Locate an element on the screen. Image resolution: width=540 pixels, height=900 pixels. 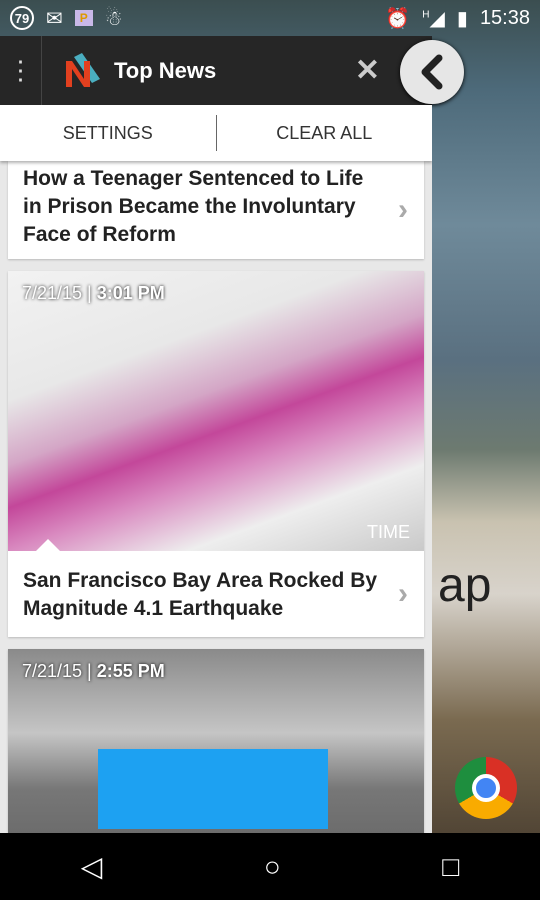
toolbar: ⋮ Top News ✕ is located at coordinates (216, 70).